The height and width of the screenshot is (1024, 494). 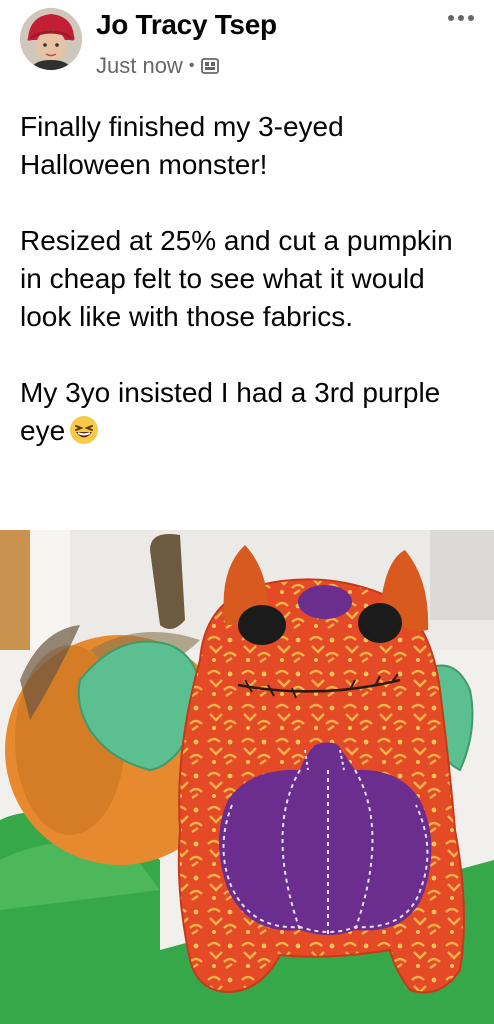 What do you see at coordinates (51, 39) in the screenshot?
I see `author-avatar` at bounding box center [51, 39].